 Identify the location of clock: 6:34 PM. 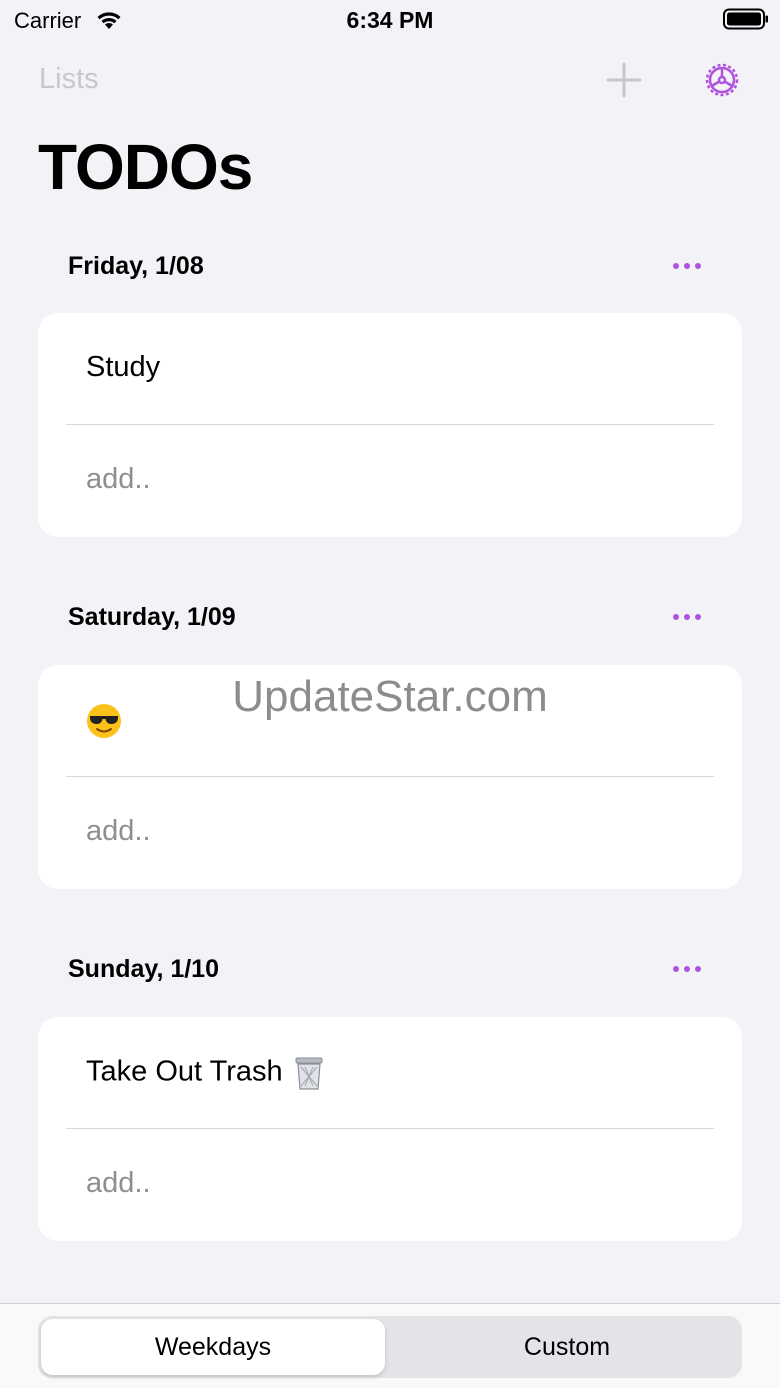
(390, 20).